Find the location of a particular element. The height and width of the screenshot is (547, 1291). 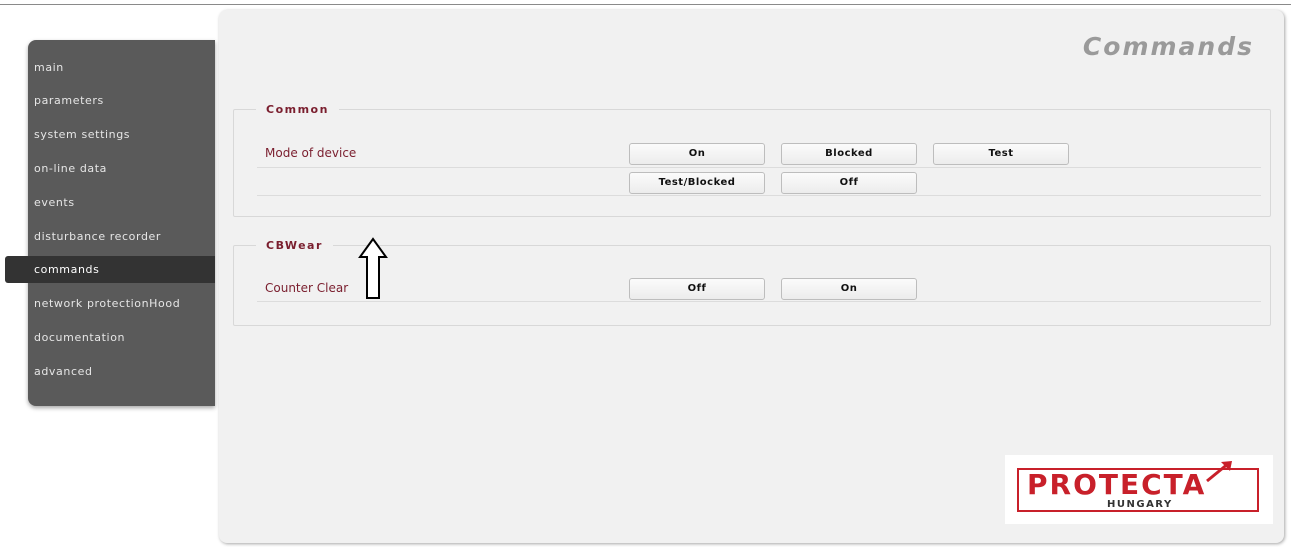

sidebar-item-online-data: on-line data is located at coordinates (70, 169).